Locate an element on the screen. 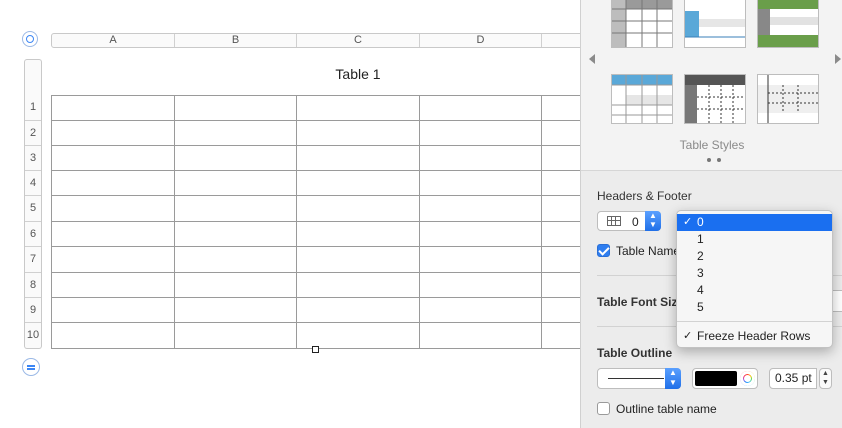  column-header-b: B is located at coordinates (236, 40).